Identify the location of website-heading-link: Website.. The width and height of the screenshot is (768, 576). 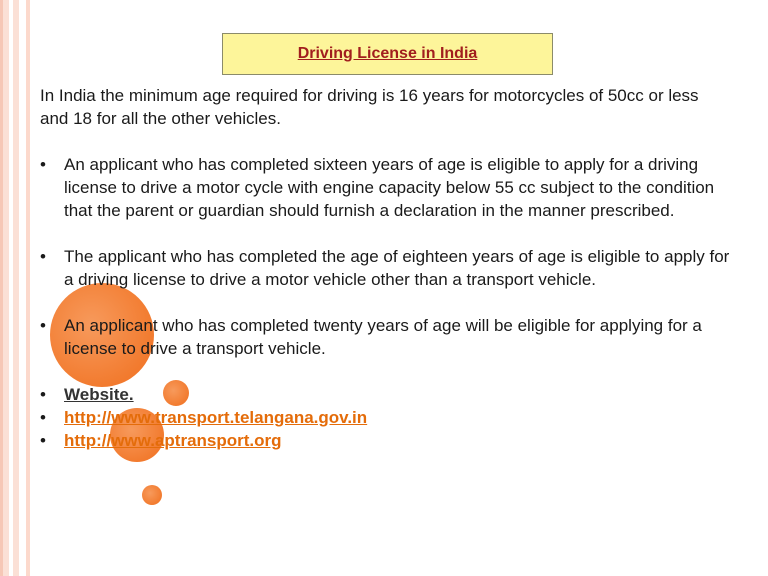
(99, 394).